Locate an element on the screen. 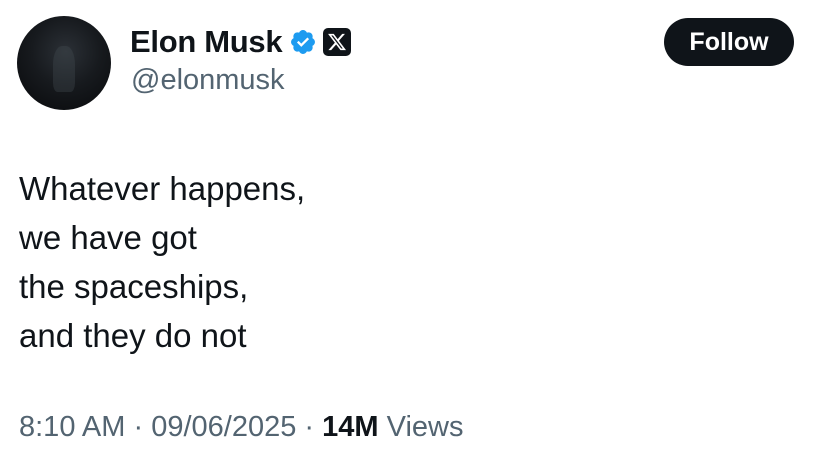 Image resolution: width=828 pixels, height=455 pixels. tweet-line: we have got is located at coordinates (108, 237).